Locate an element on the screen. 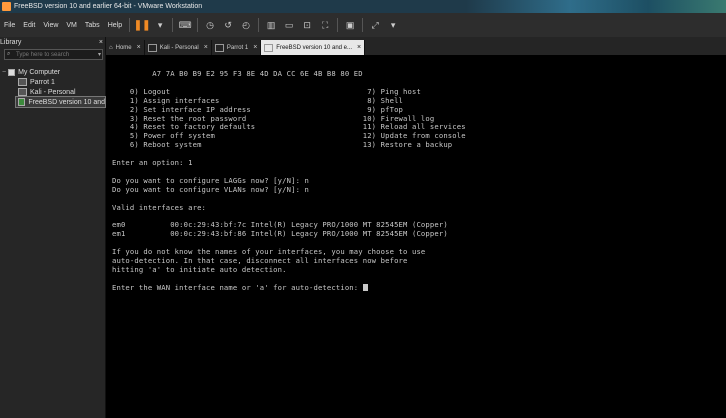  tab-home: ⌂ Home × is located at coordinates (125, 47).